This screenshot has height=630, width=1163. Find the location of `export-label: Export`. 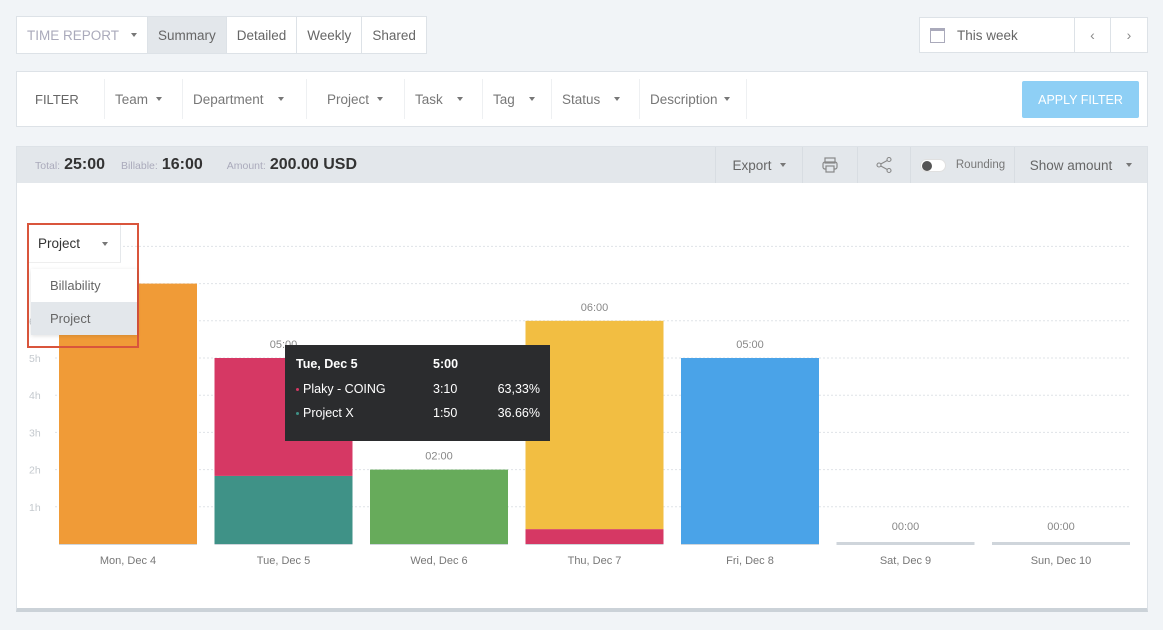

export-label: Export is located at coordinates (752, 165).